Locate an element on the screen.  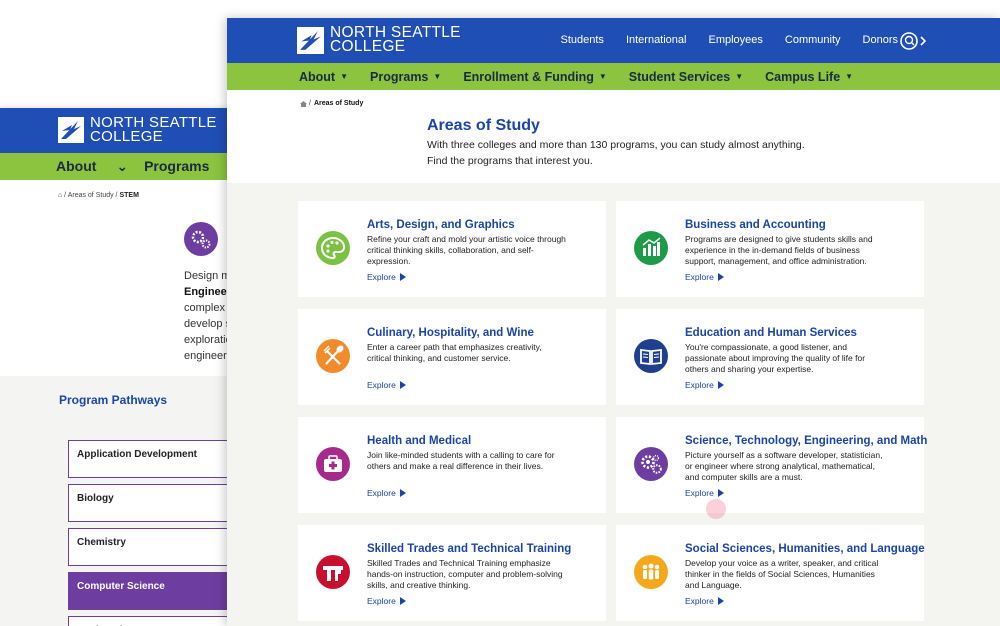
tools-icon is located at coordinates (333, 572).